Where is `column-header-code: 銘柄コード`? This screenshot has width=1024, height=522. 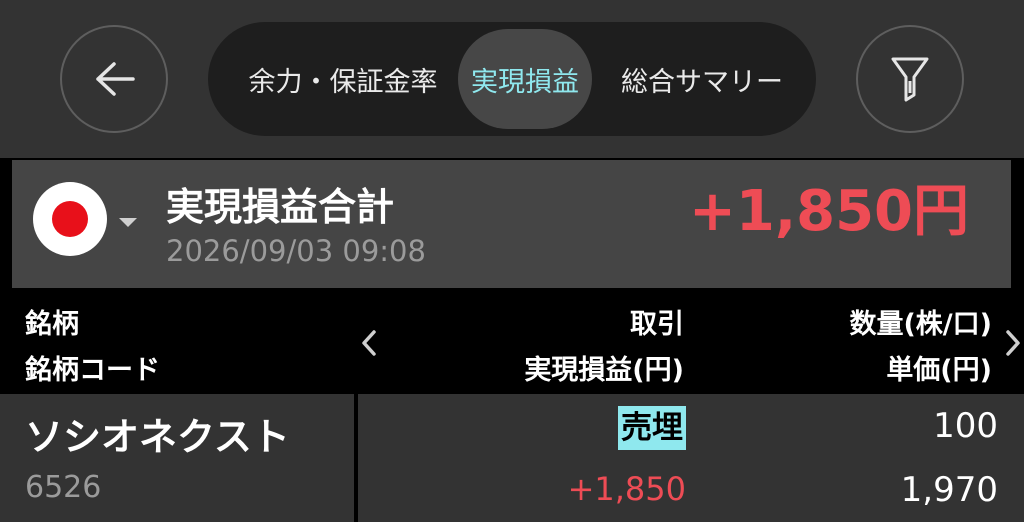
column-header-code: 銘柄コード is located at coordinates (92, 370).